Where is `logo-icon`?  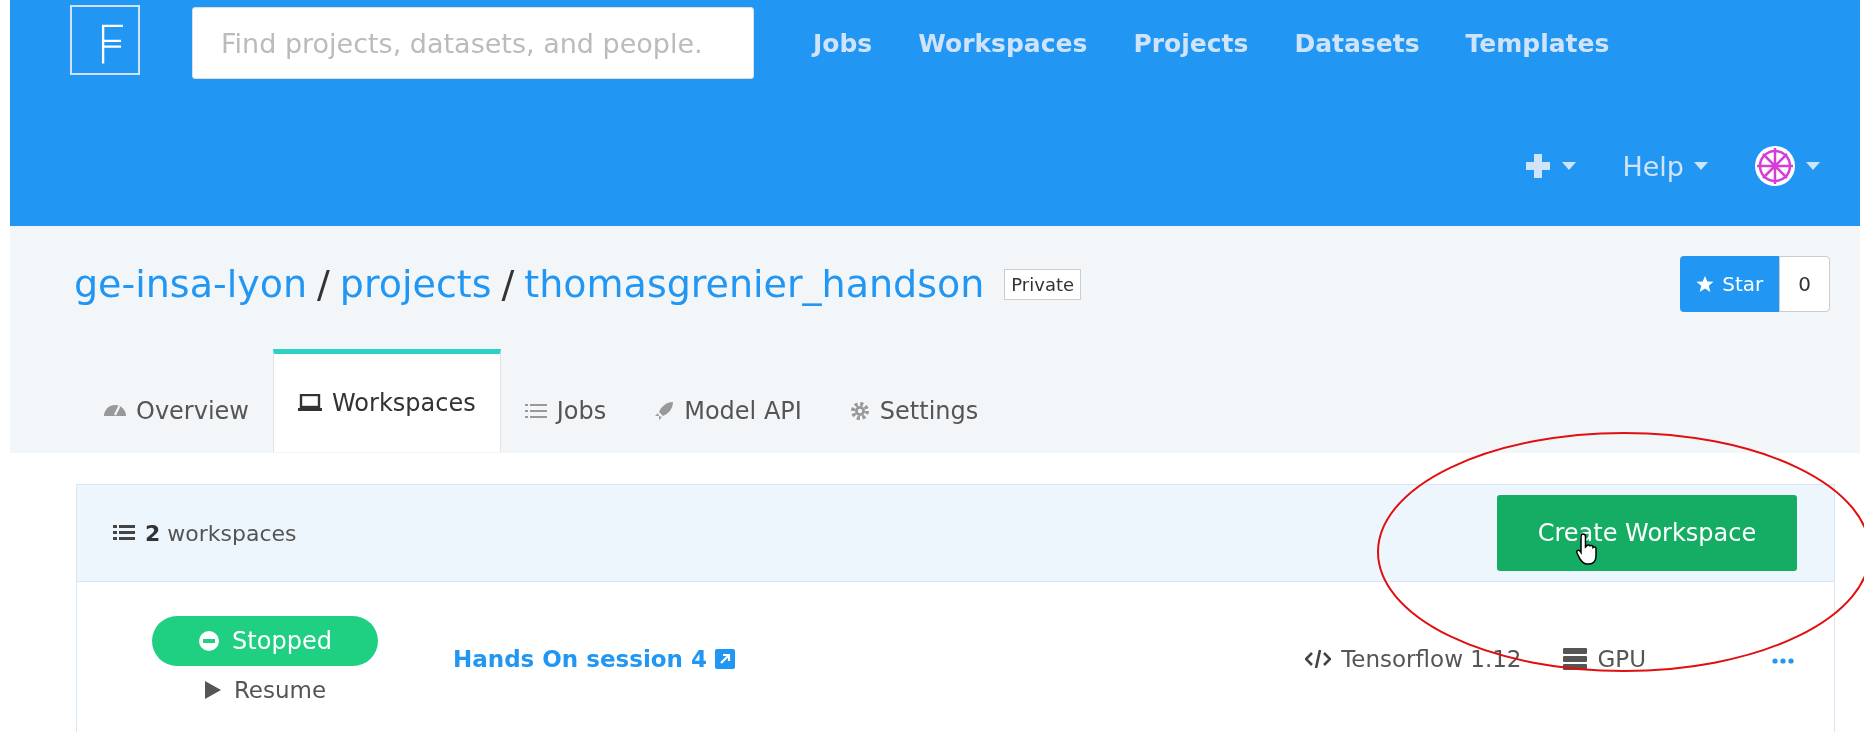
logo-icon is located at coordinates (105, 40).